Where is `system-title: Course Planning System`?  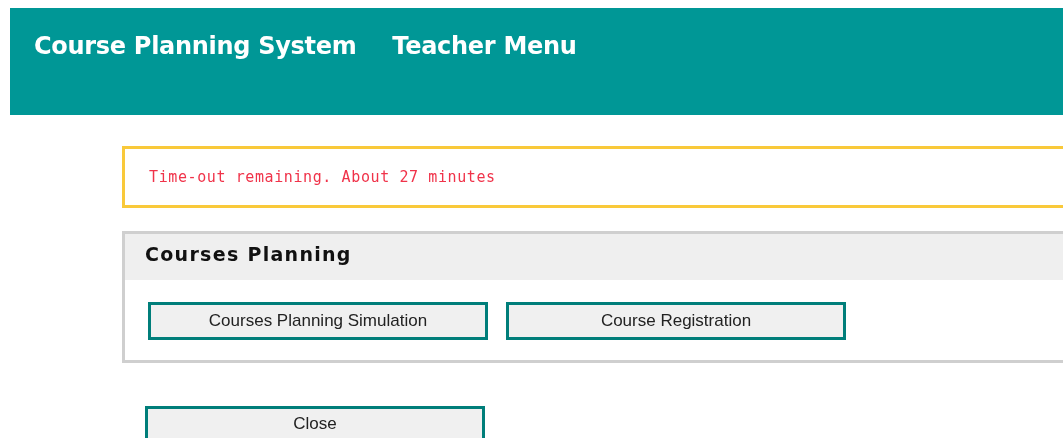
system-title: Course Planning System is located at coordinates (195, 46).